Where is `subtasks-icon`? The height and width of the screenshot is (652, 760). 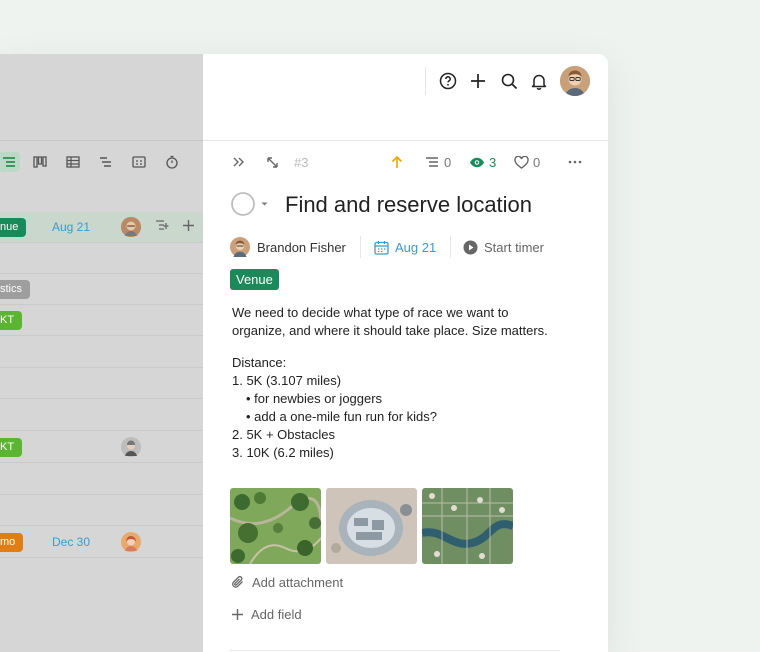
subtasks-icon is located at coordinates (162, 226).